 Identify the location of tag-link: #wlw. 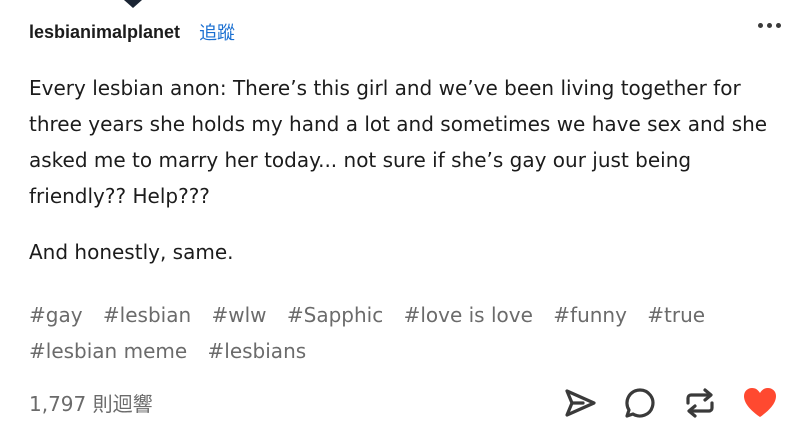
(239, 315).